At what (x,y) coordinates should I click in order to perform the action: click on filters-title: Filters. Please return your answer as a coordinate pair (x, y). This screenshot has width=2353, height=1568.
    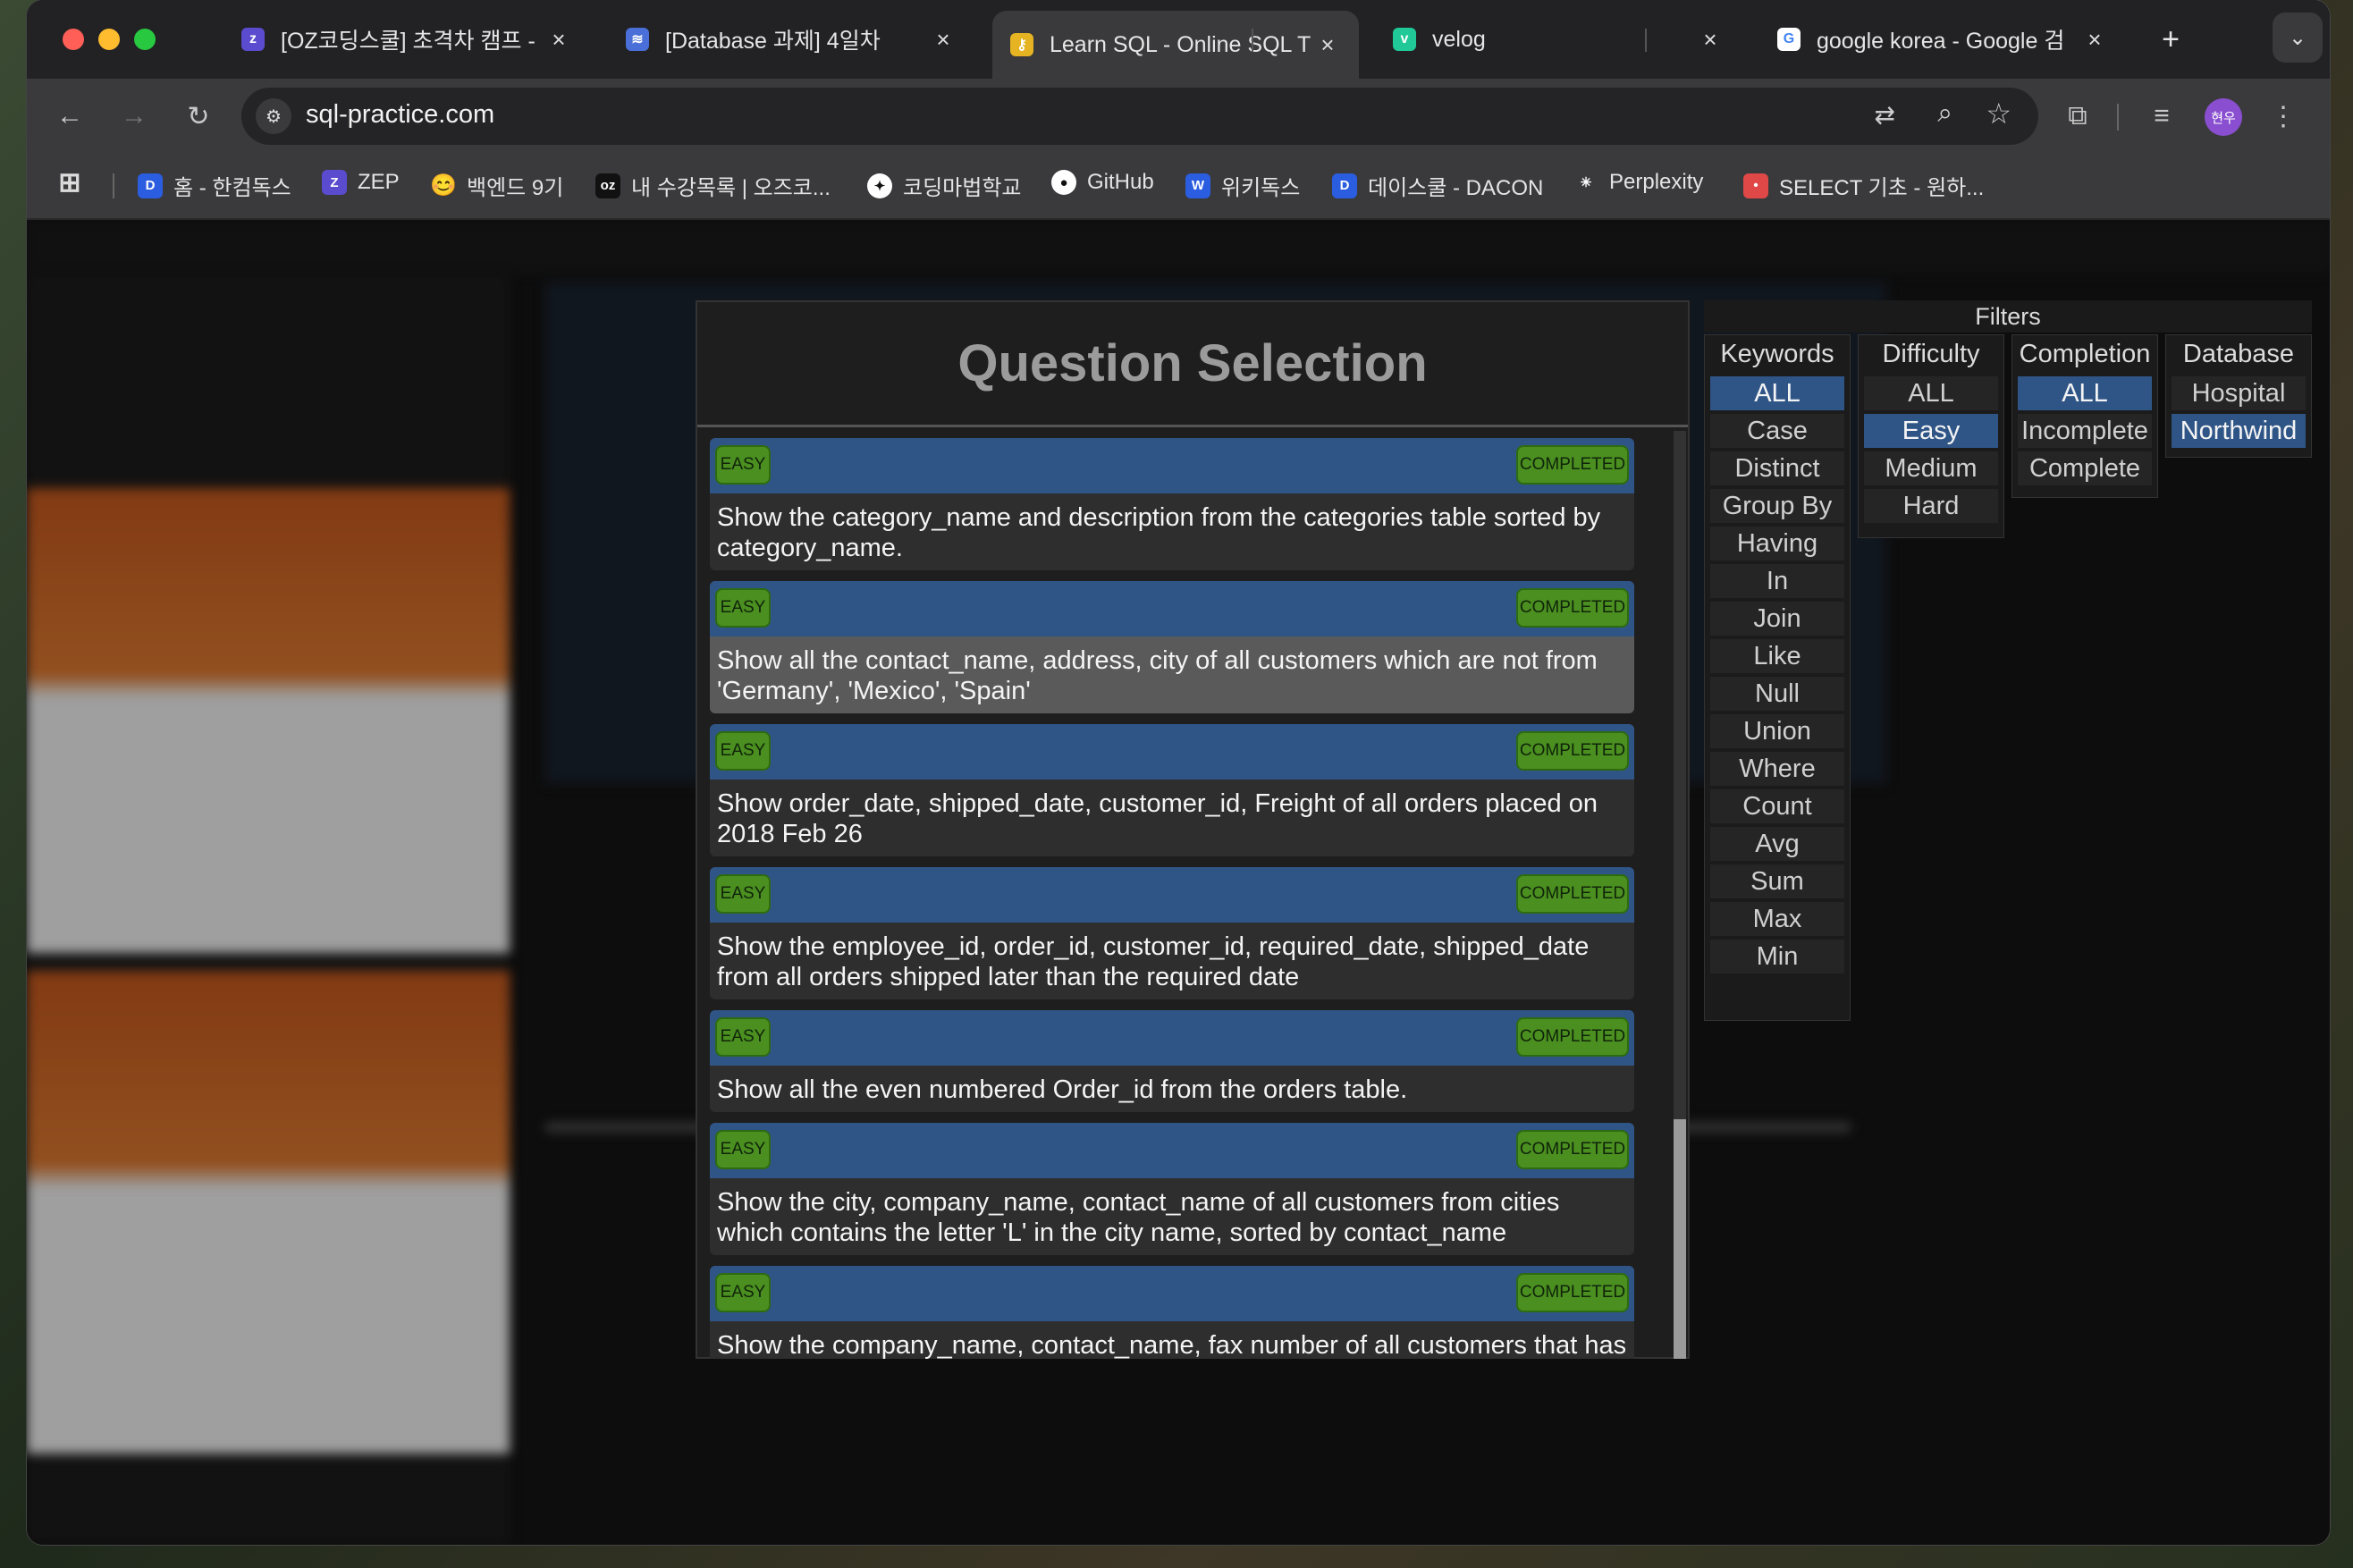
    Looking at the image, I should click on (2008, 316).